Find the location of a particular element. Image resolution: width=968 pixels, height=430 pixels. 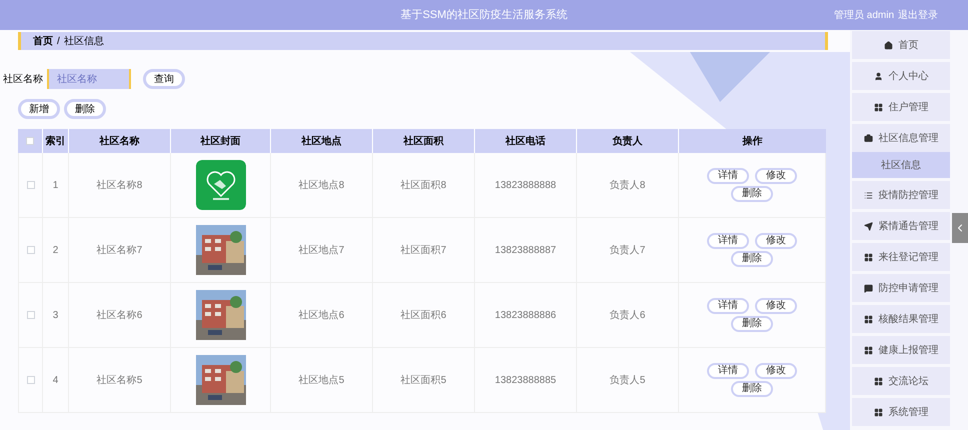

sidebar-item: 住户管理 is located at coordinates (901, 107).